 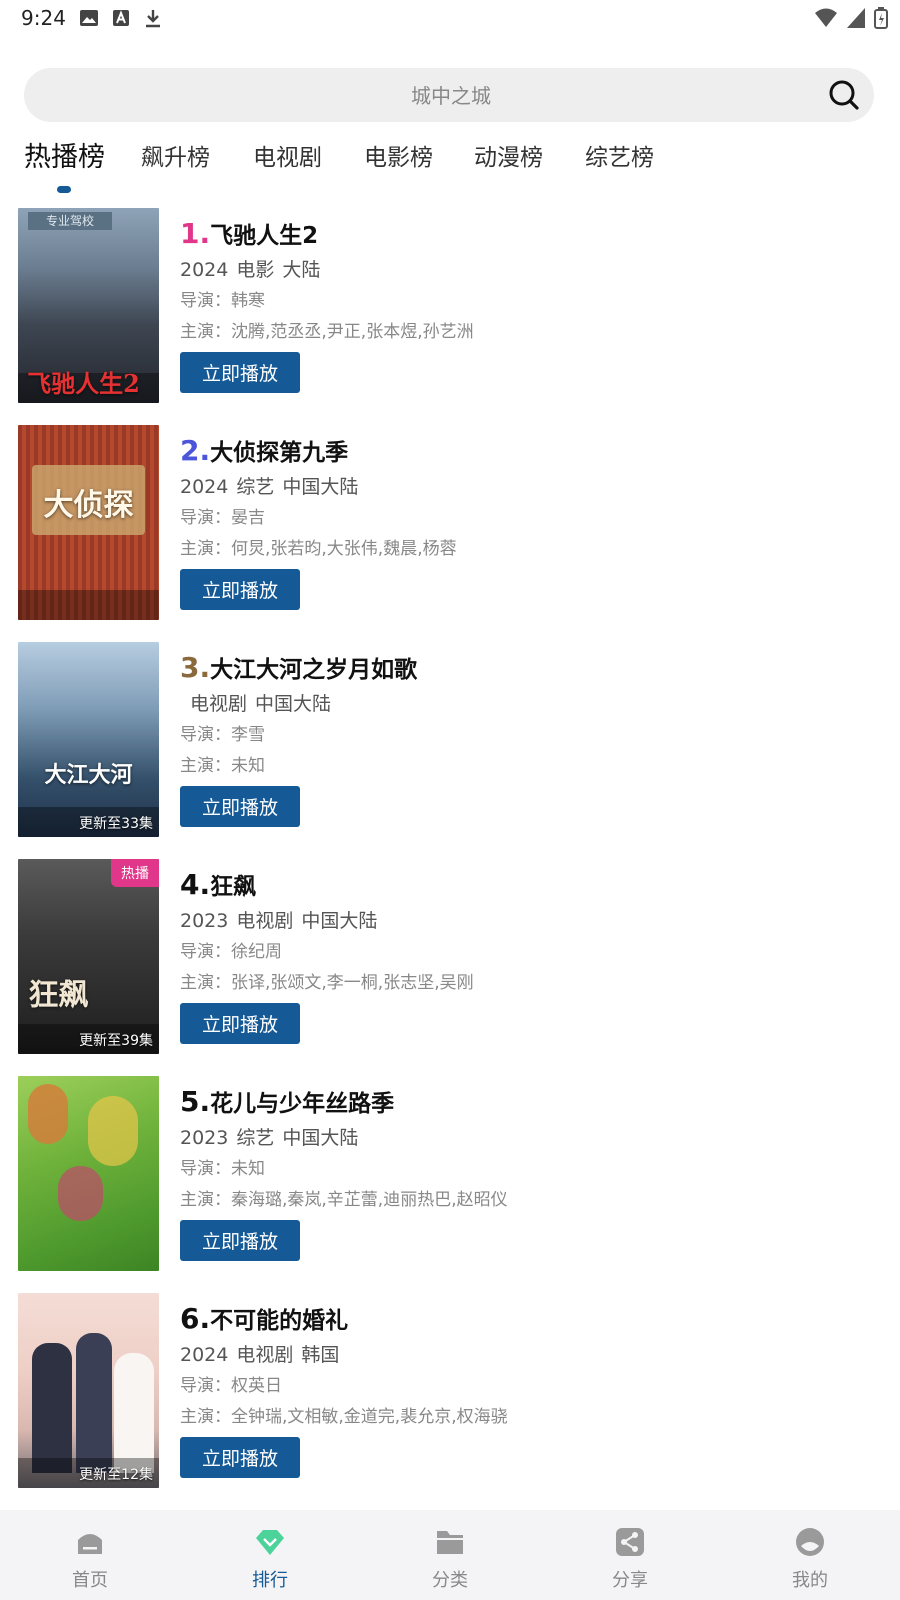 What do you see at coordinates (116, 824) in the screenshot?
I see `update-label: 更新至33集` at bounding box center [116, 824].